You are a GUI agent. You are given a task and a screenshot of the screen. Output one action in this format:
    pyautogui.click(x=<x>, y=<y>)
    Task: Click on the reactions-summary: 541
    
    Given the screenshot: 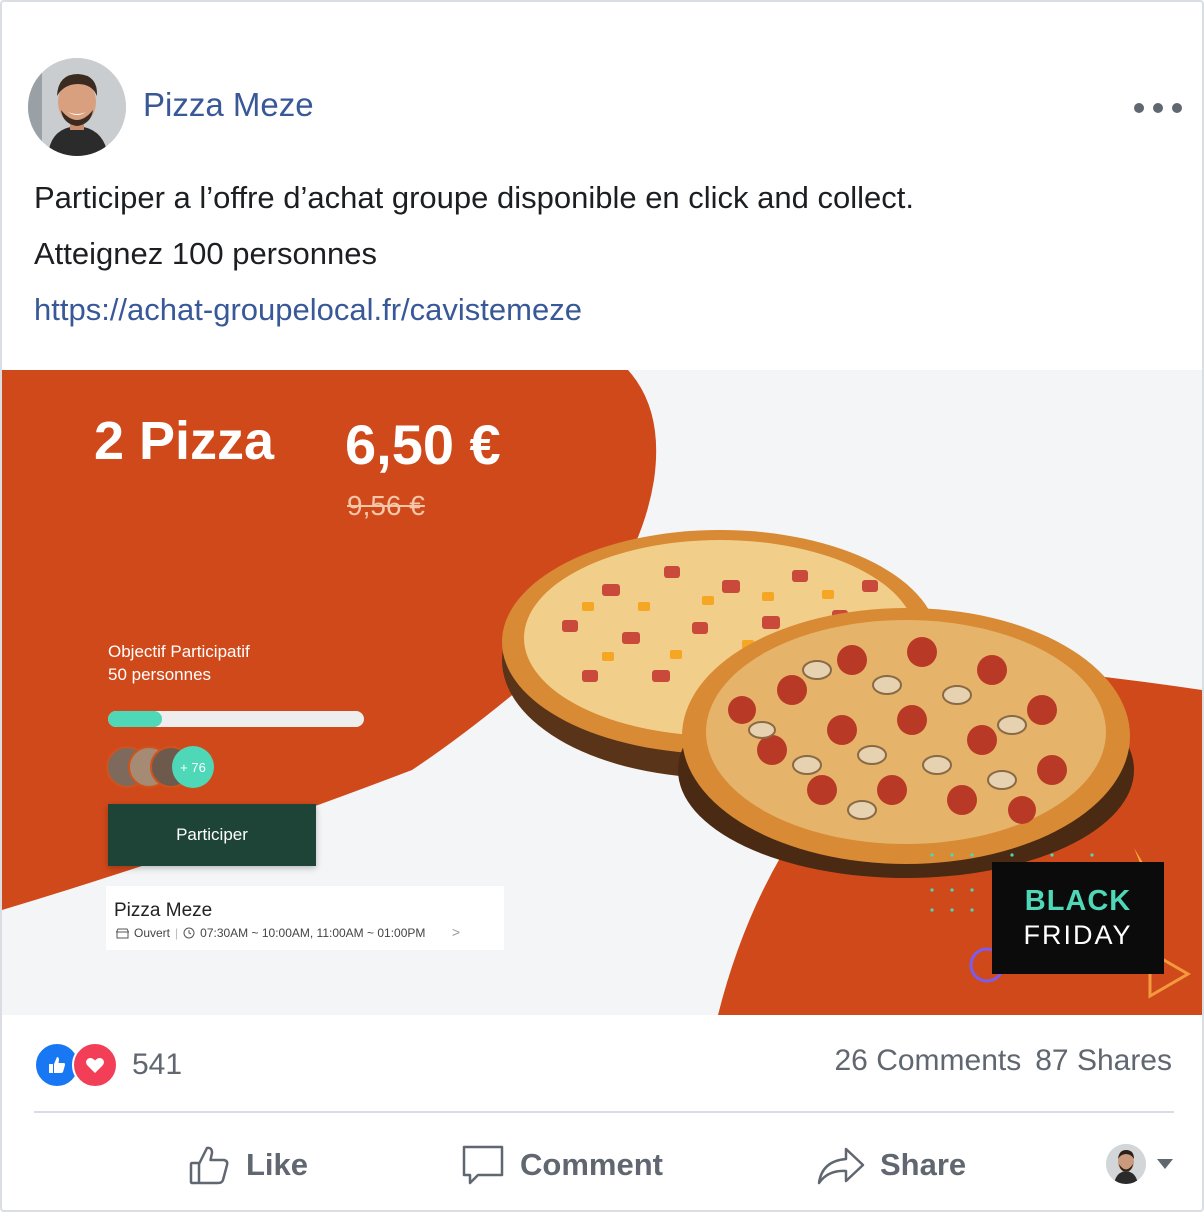 What is the action you would take?
    pyautogui.click(x=108, y=1065)
    